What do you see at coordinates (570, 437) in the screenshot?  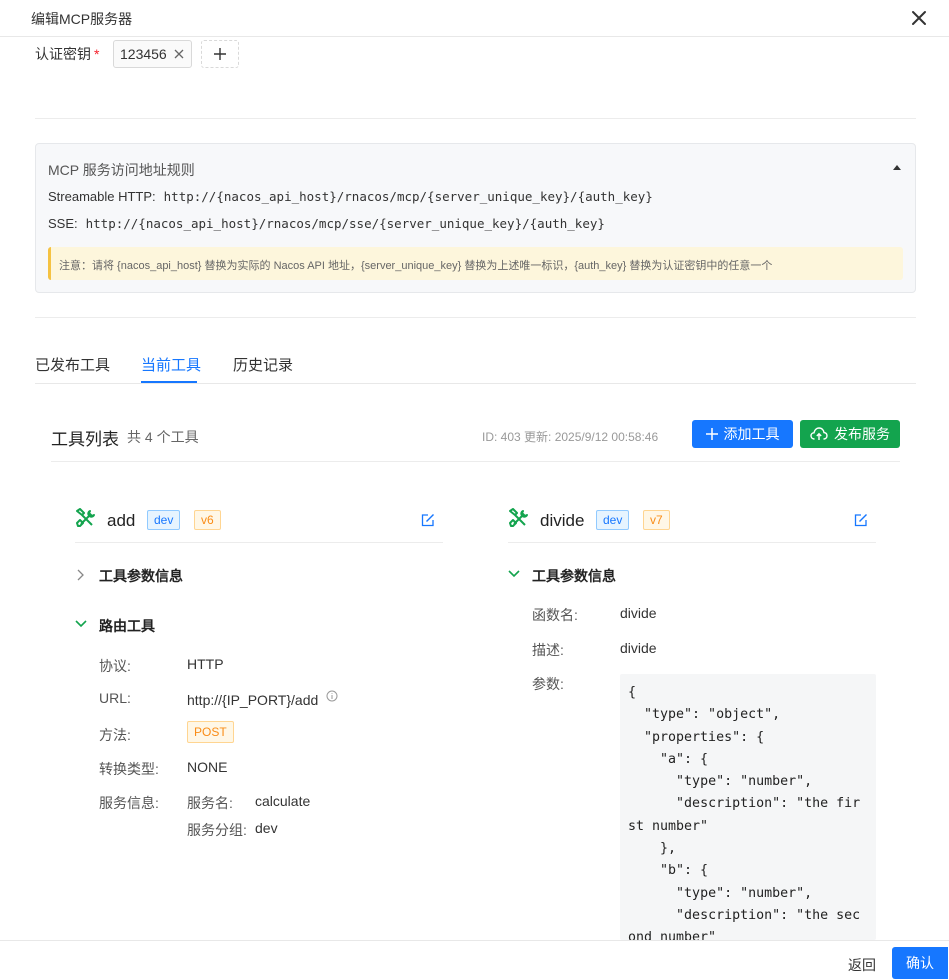 I see `tool-list-meta: ID: 403 更新: 2025/9/12 00:58:46` at bounding box center [570, 437].